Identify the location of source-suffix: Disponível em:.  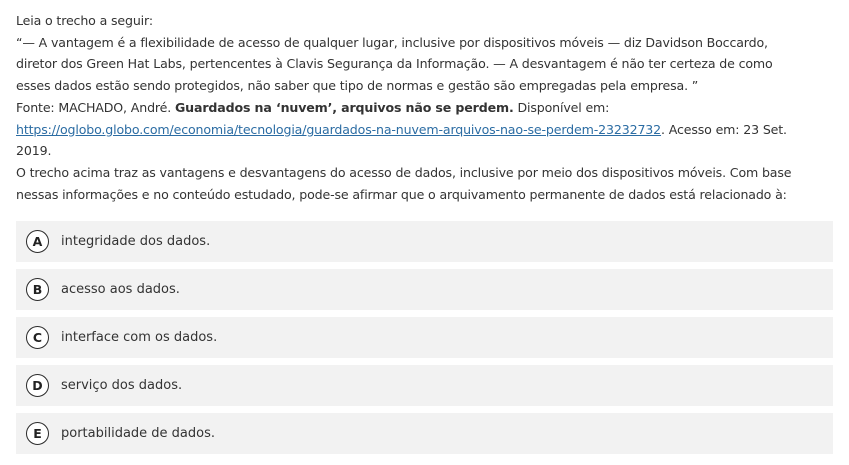
(561, 107).